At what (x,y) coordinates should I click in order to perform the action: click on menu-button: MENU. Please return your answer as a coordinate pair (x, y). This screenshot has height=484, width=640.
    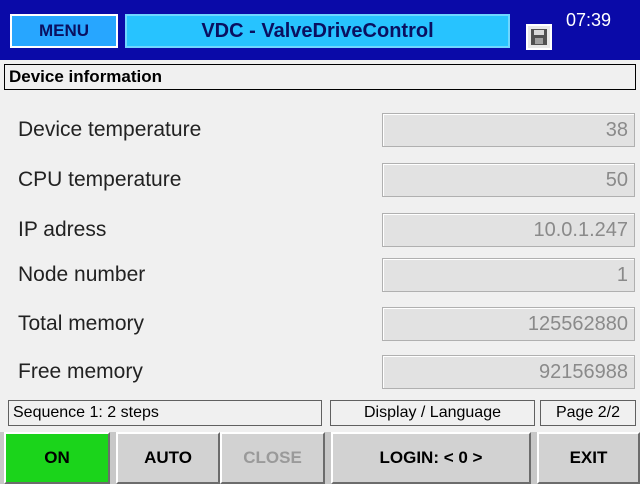
    Looking at the image, I should click on (64, 31).